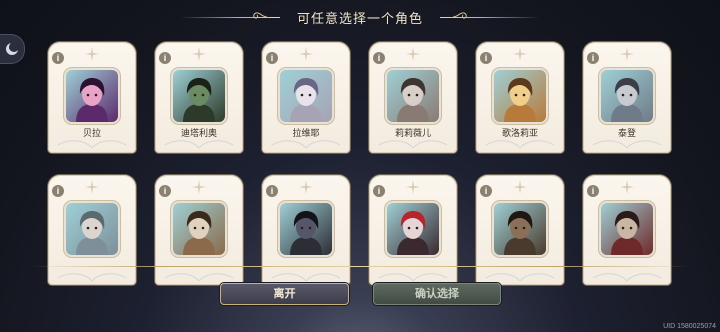 This screenshot has width=720, height=332. I want to click on uid-label: UID 1580025074, so click(689, 326).